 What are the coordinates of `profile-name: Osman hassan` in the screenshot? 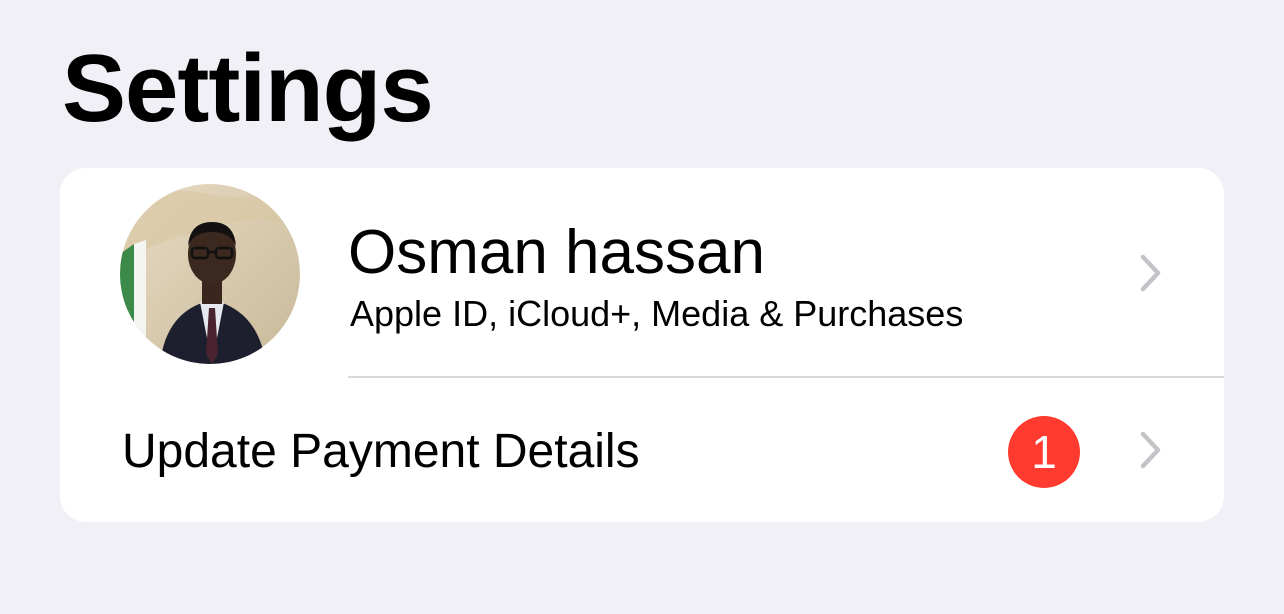 It's located at (556, 252).